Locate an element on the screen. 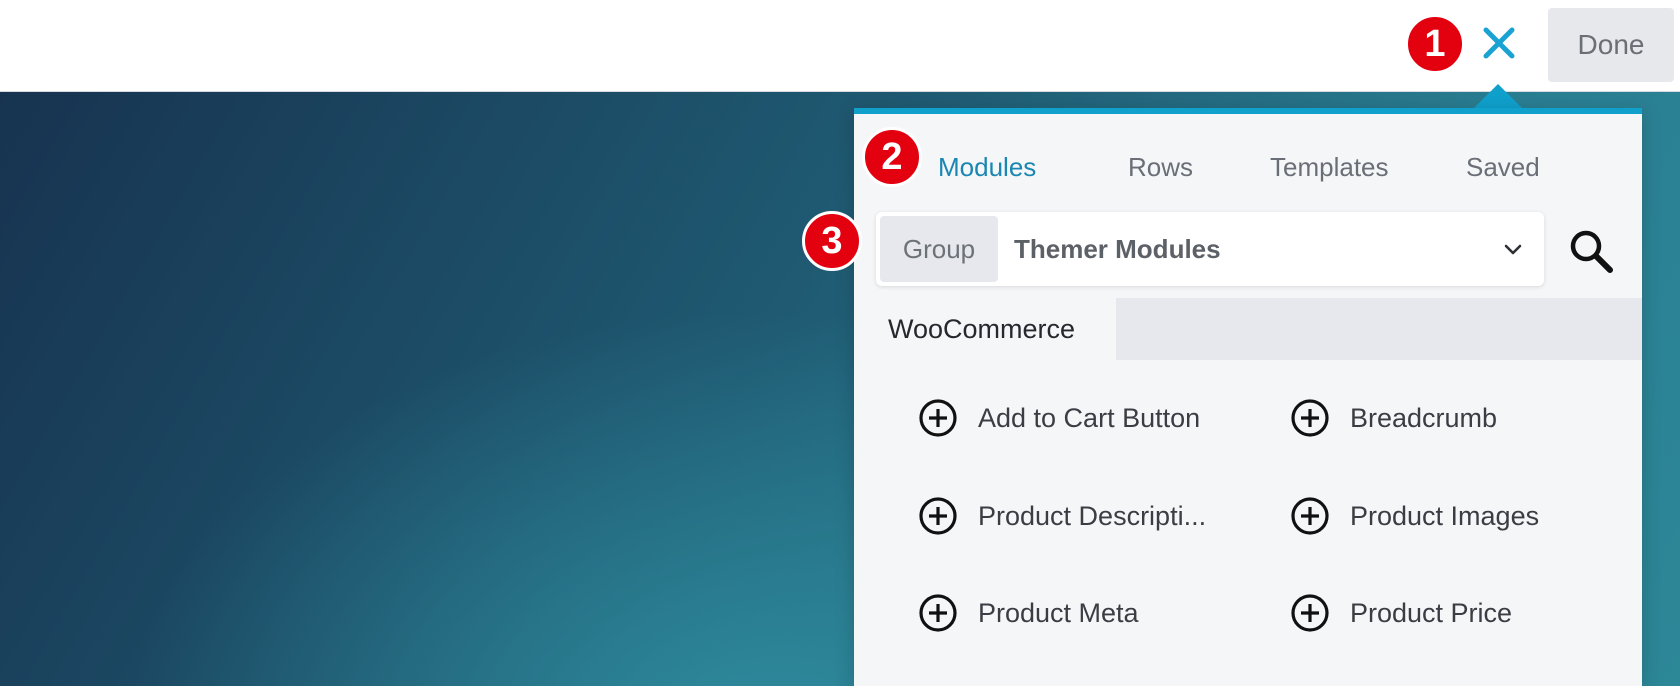 This screenshot has height=686, width=1680. close-x-icon is located at coordinates (1499, 43).